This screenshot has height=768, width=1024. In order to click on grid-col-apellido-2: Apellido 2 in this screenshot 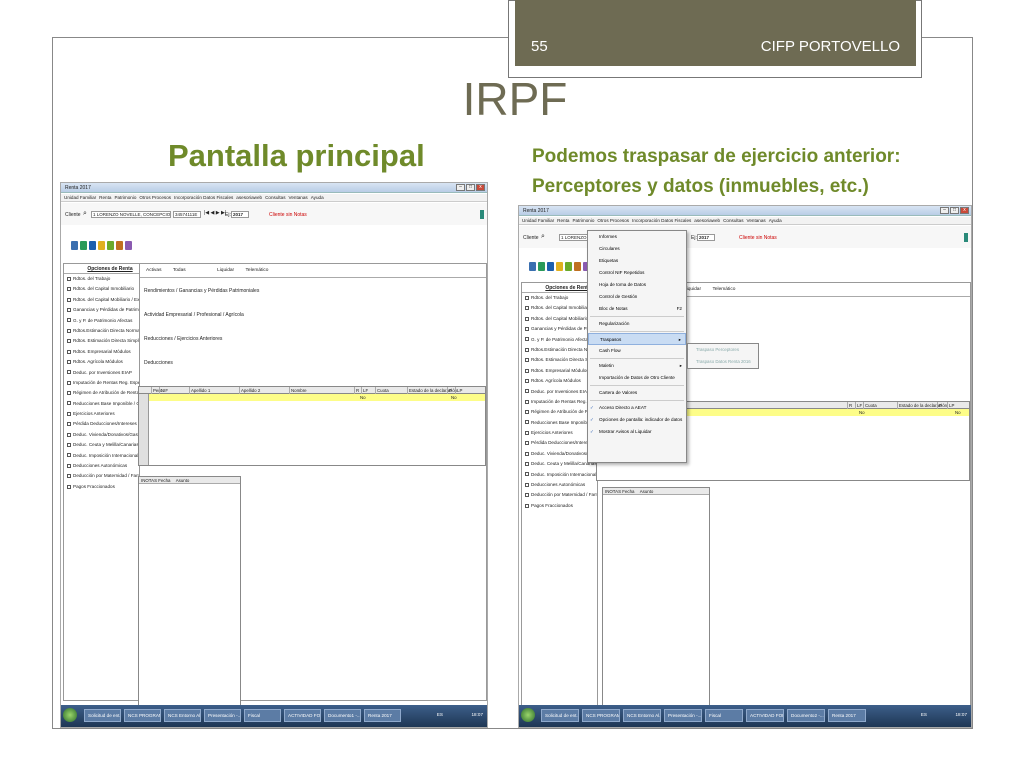, I will do `click(249, 390)`.